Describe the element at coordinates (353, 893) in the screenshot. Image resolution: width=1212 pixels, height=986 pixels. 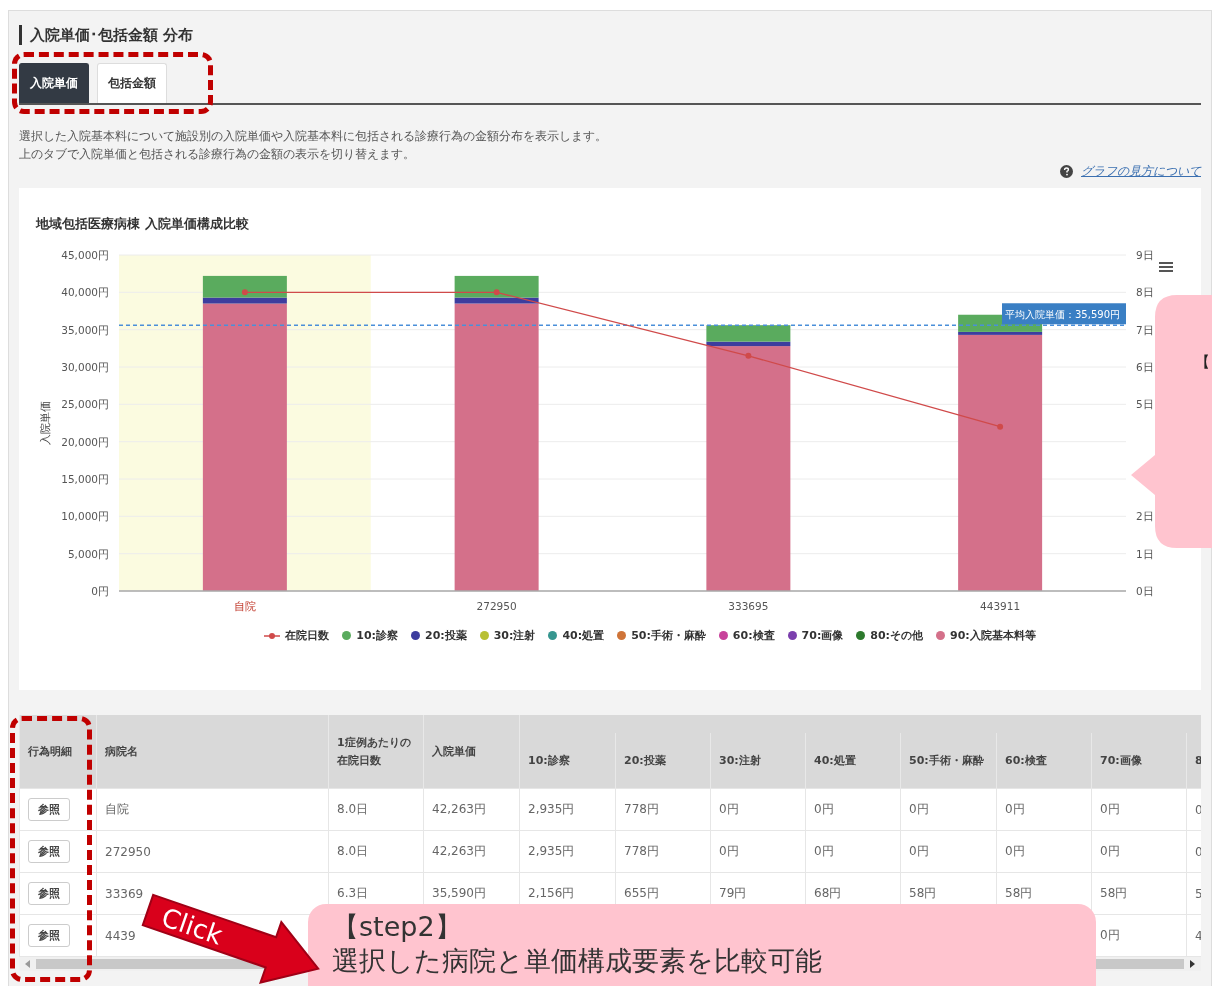
I see `table-cell: 6.3日` at that location.